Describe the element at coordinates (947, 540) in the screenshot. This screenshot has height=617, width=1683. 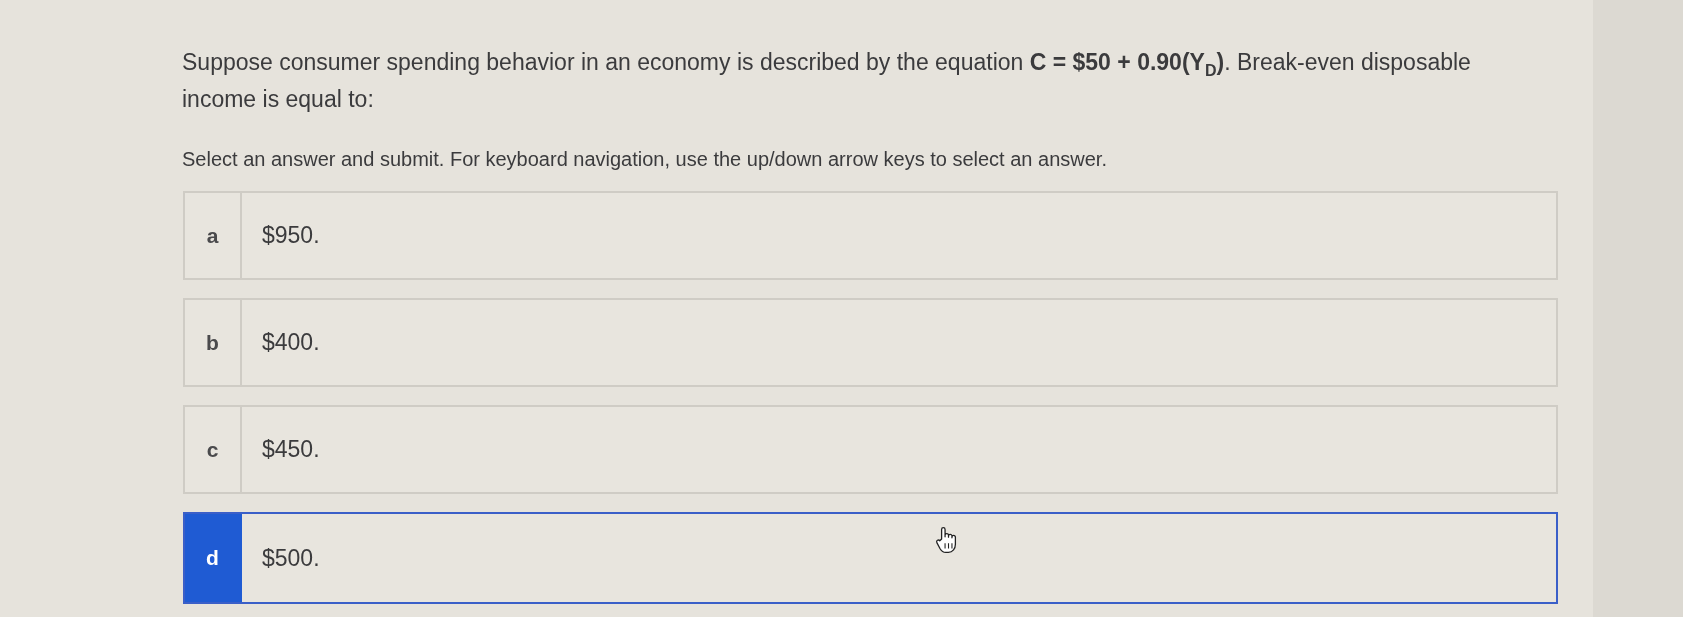
I see `hand-cursor-icon` at that location.